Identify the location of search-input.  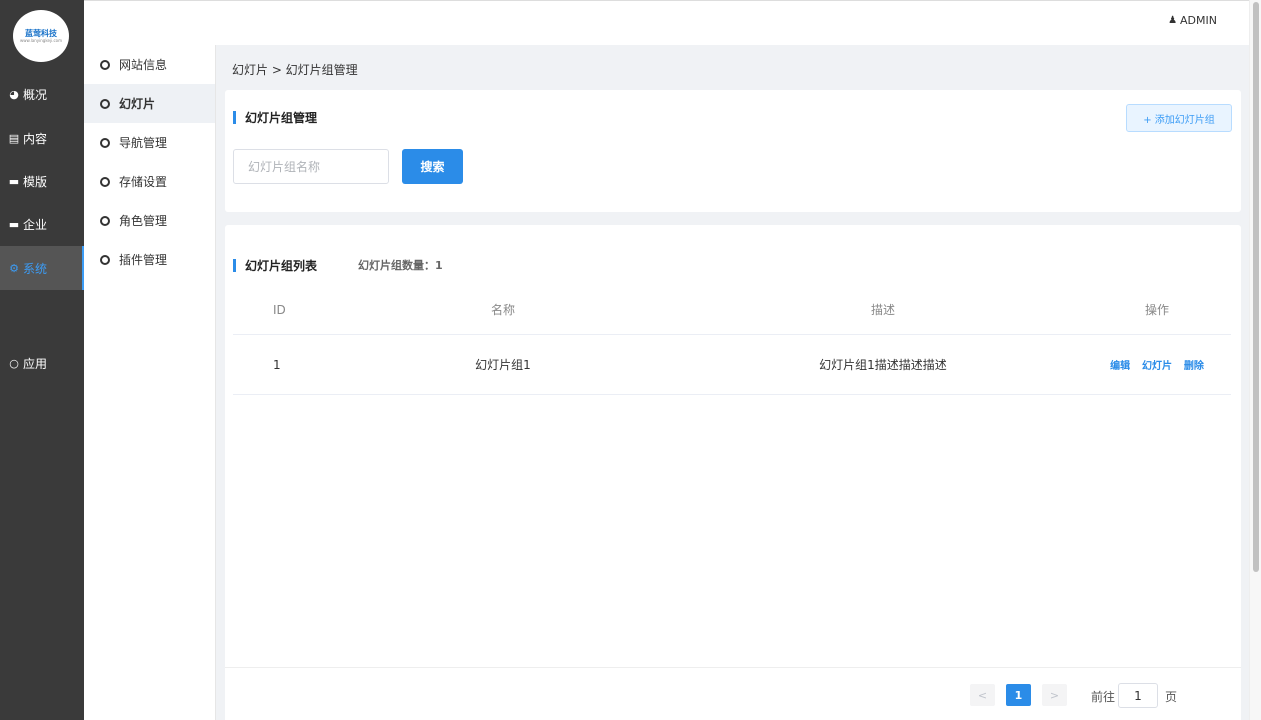
(311, 166).